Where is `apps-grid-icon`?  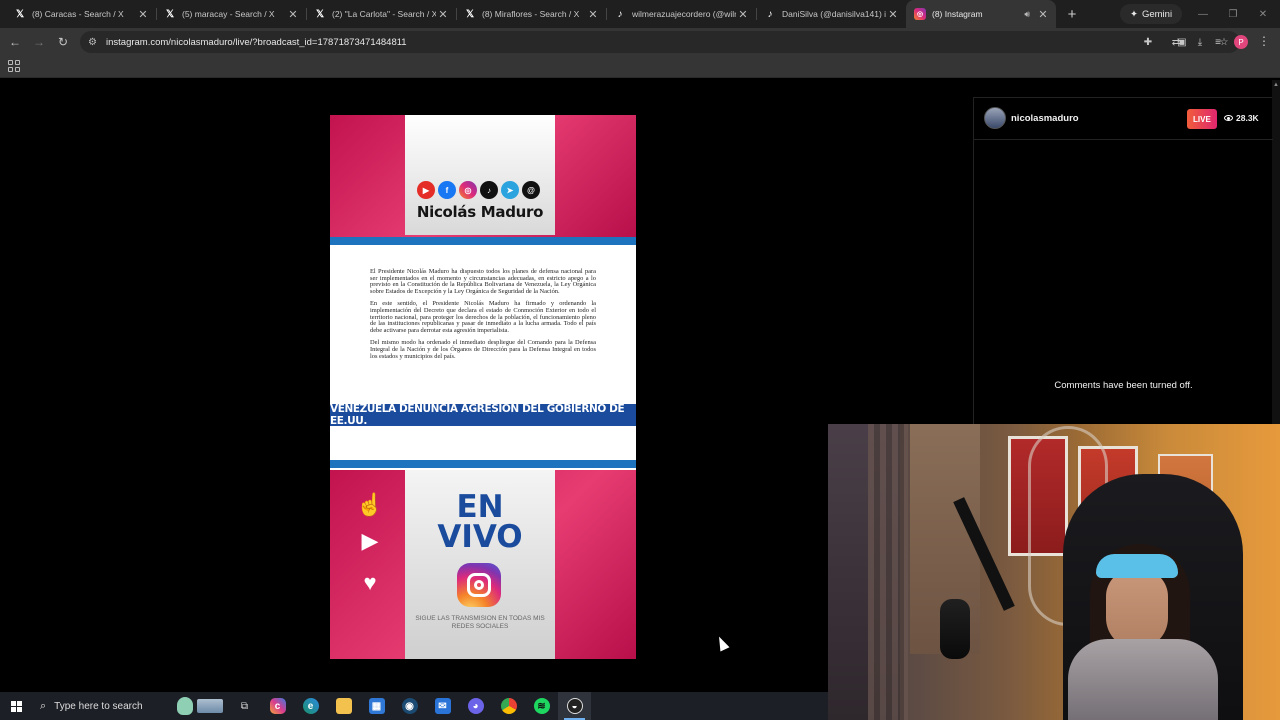 apps-grid-icon is located at coordinates (14, 66).